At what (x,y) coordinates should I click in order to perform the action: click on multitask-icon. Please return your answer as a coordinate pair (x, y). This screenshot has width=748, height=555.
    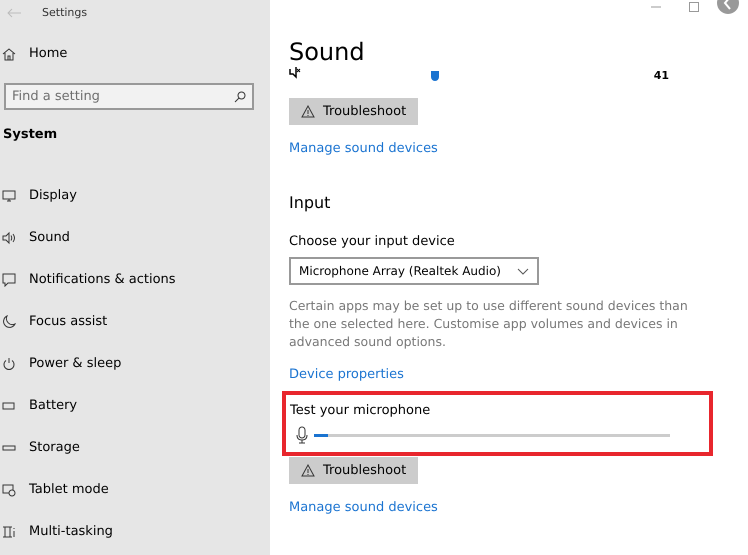
    Looking at the image, I should click on (9, 531).